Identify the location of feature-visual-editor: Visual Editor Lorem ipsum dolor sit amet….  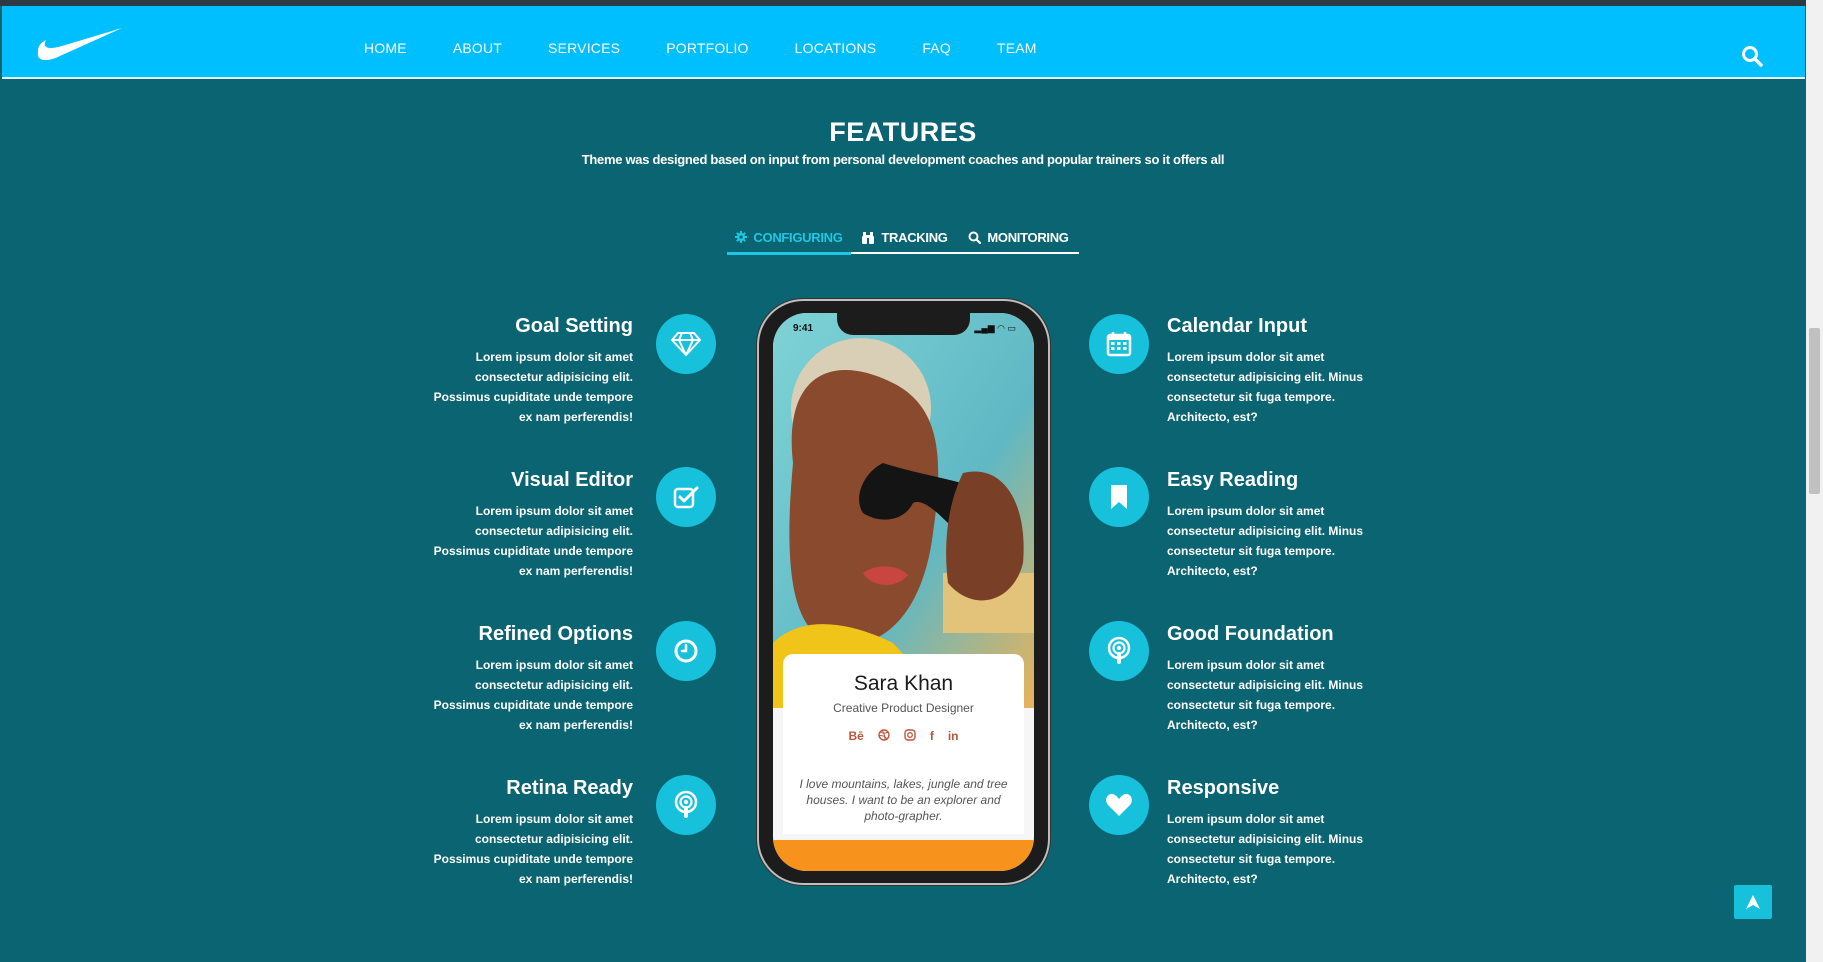
(463, 523).